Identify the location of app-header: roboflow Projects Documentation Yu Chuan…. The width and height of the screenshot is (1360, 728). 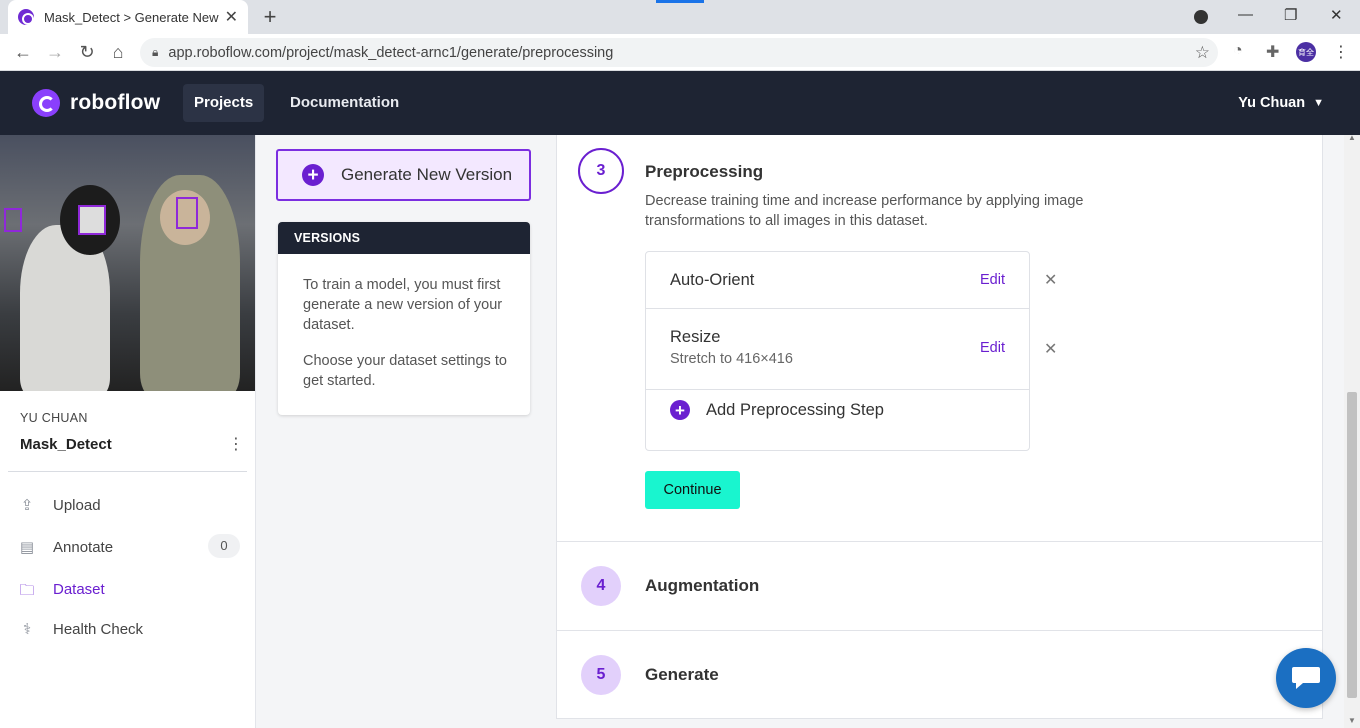
(680, 103).